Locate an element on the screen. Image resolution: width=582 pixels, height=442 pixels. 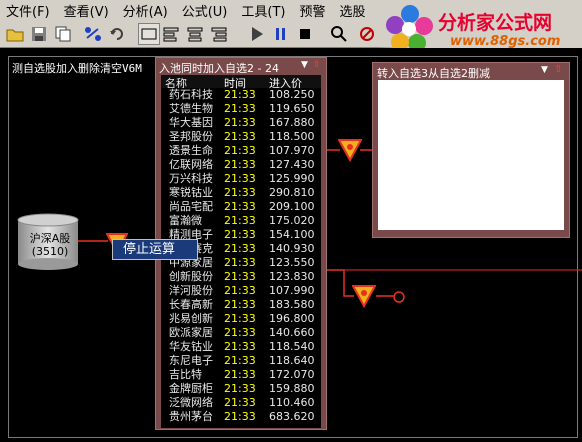
cell-price: 140.660 is located at coordinates (292, 332).